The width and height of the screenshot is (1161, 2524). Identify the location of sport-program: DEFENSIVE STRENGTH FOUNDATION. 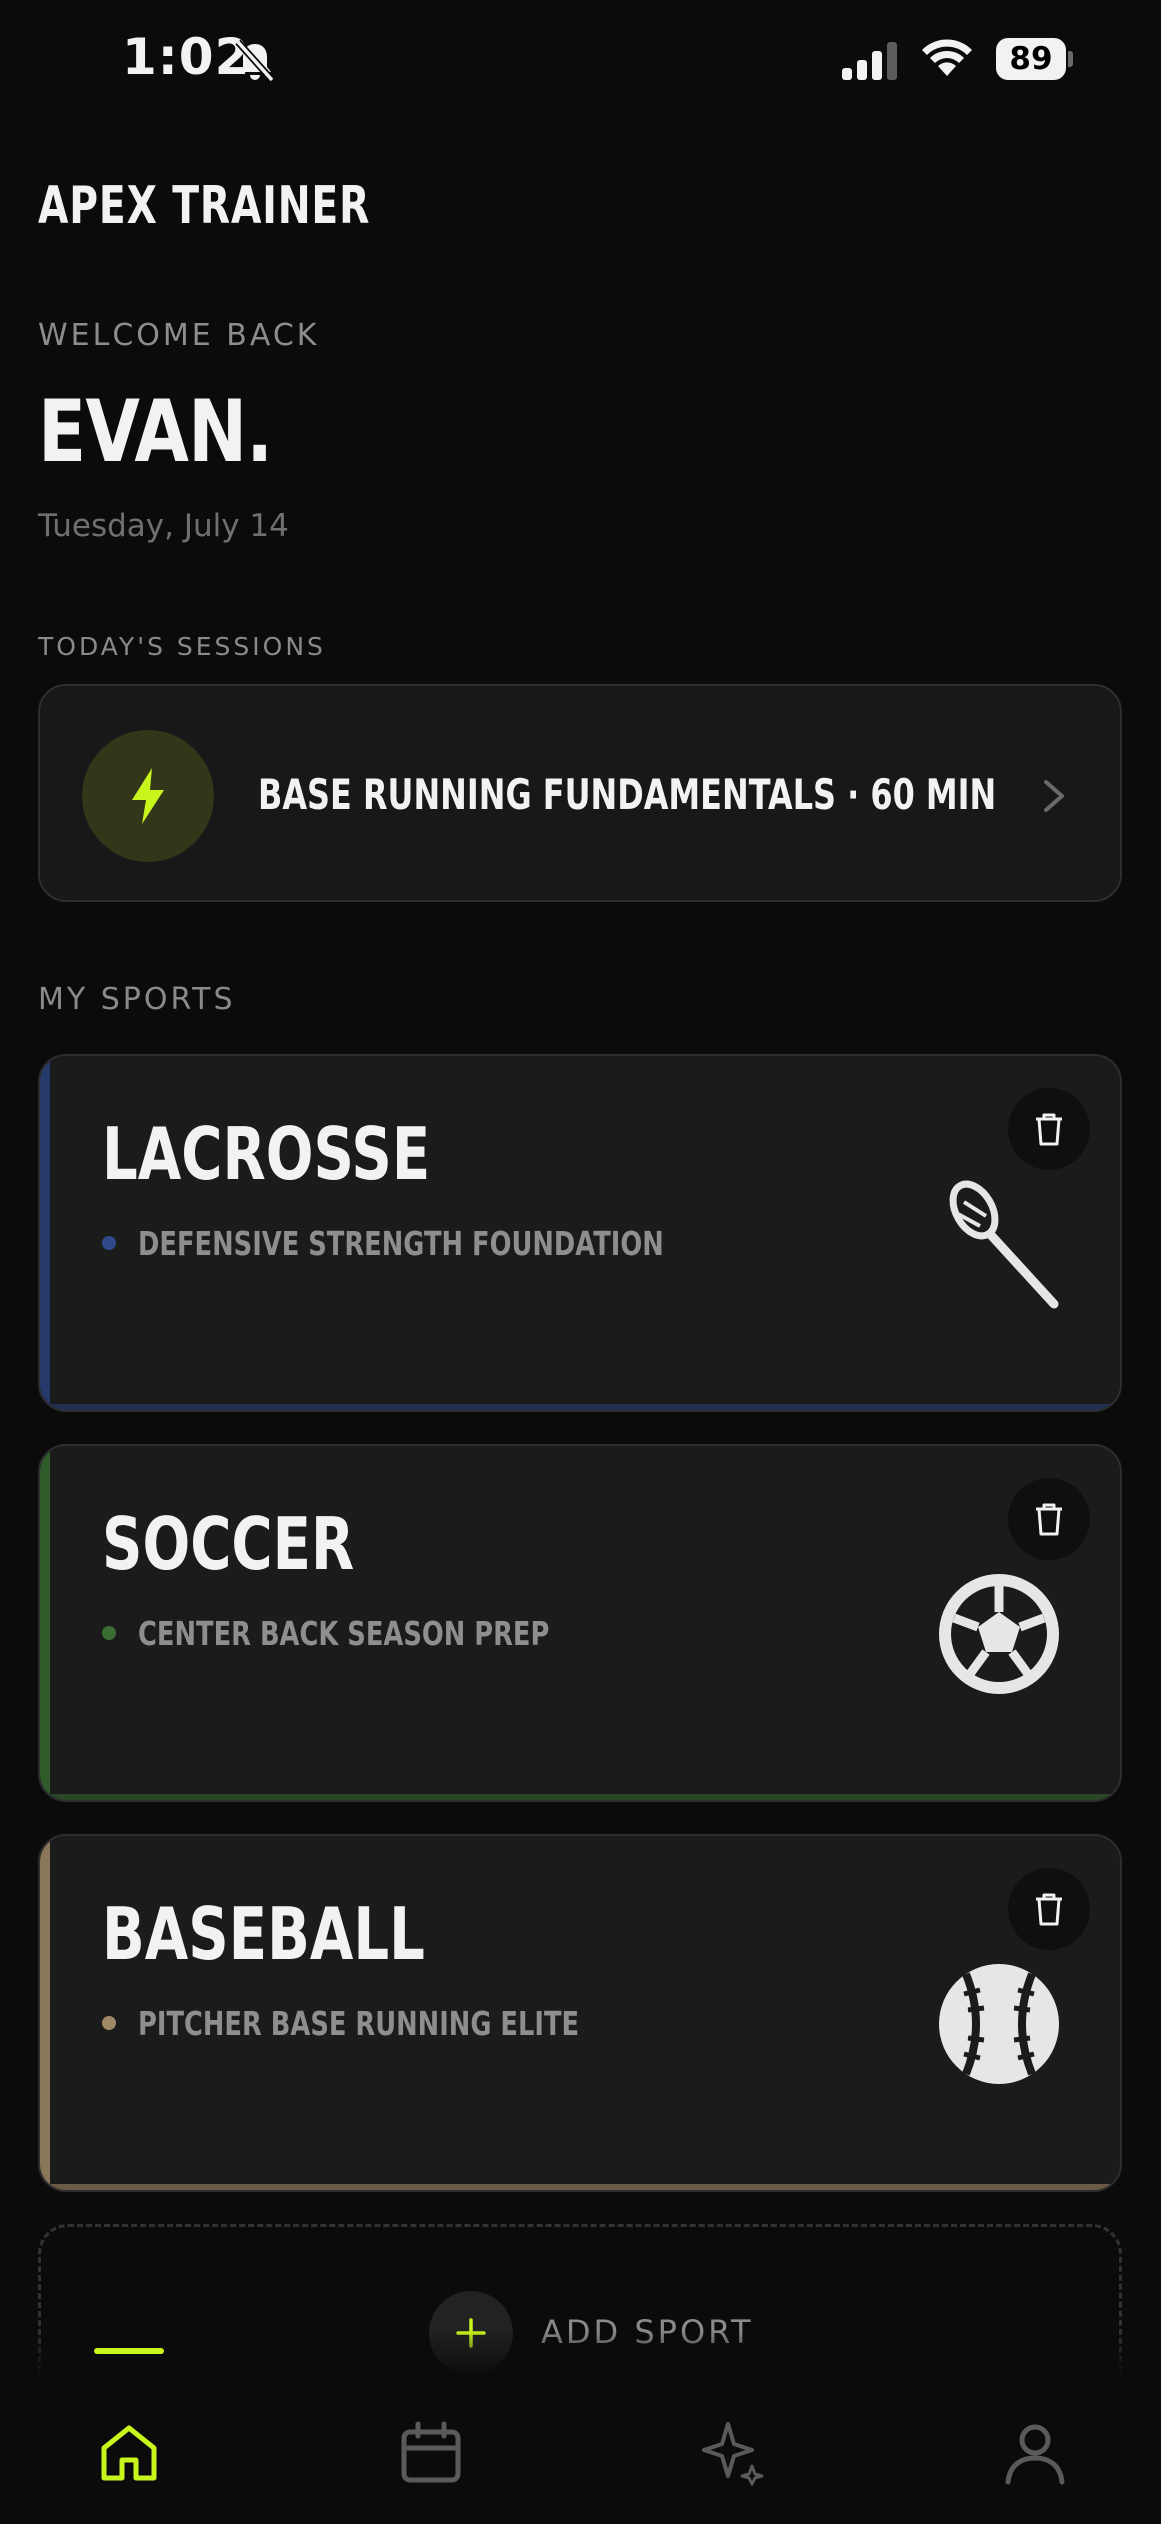
(401, 1243).